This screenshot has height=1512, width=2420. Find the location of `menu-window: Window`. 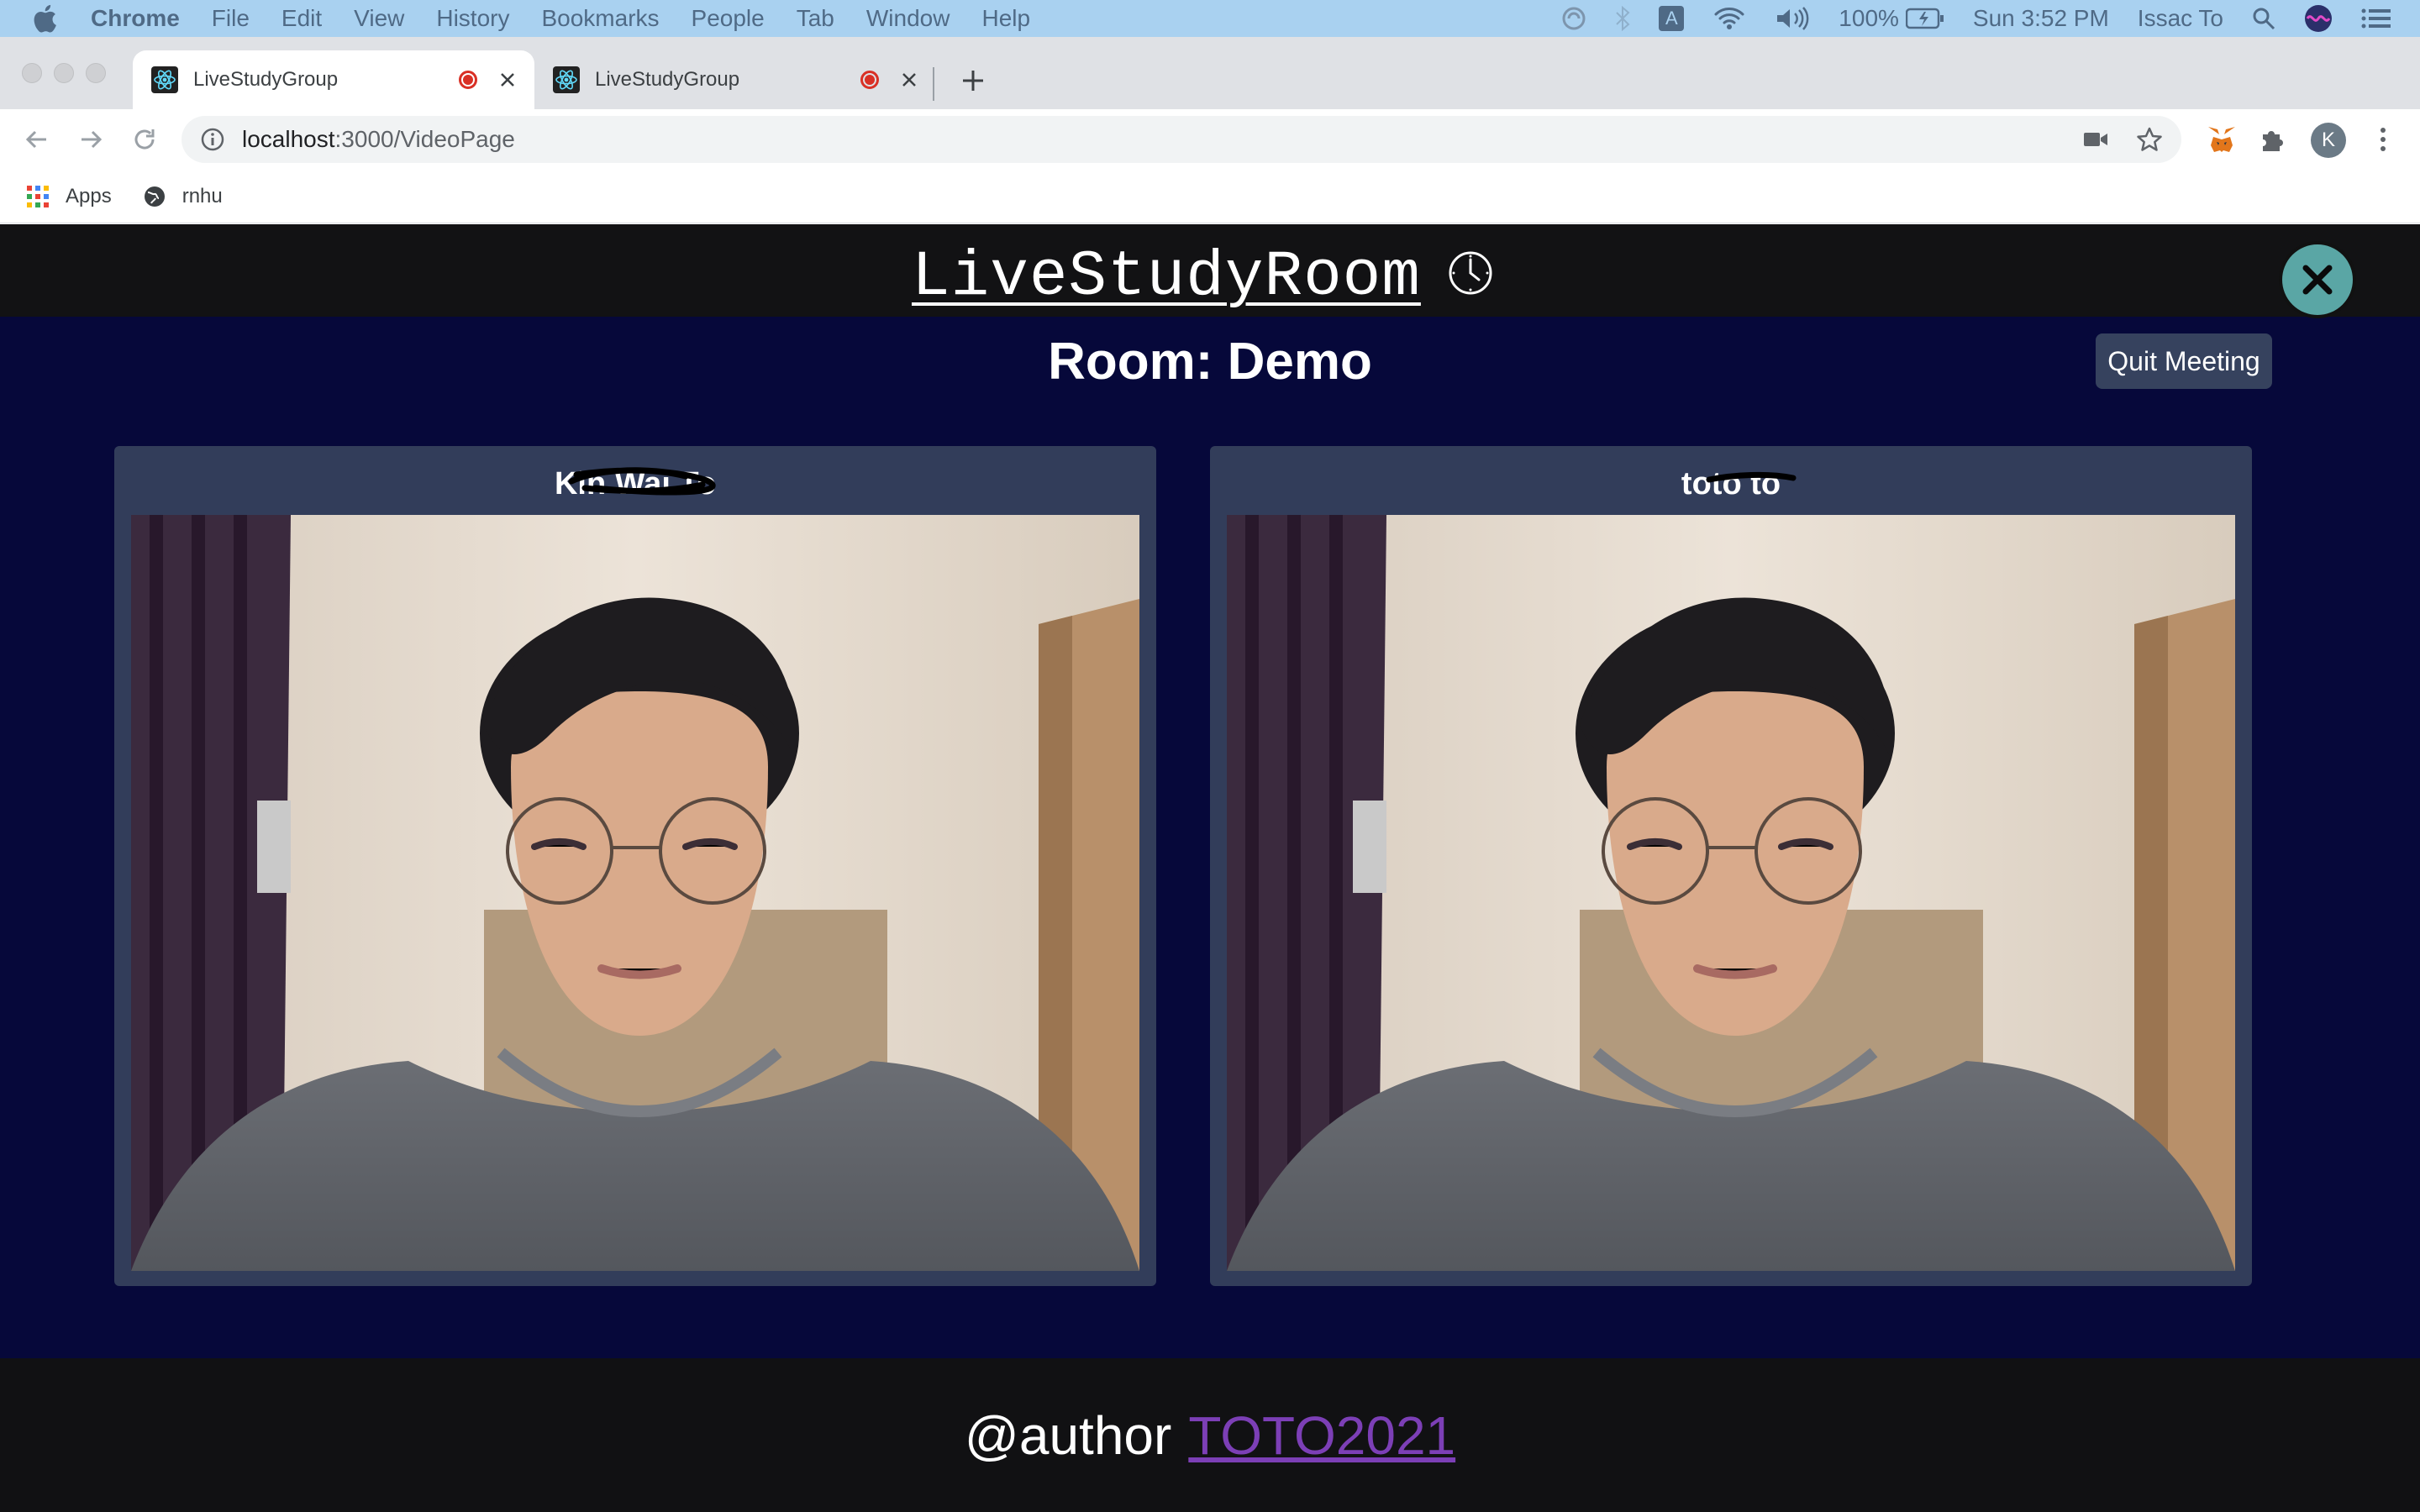

menu-window: Window is located at coordinates (908, 18).